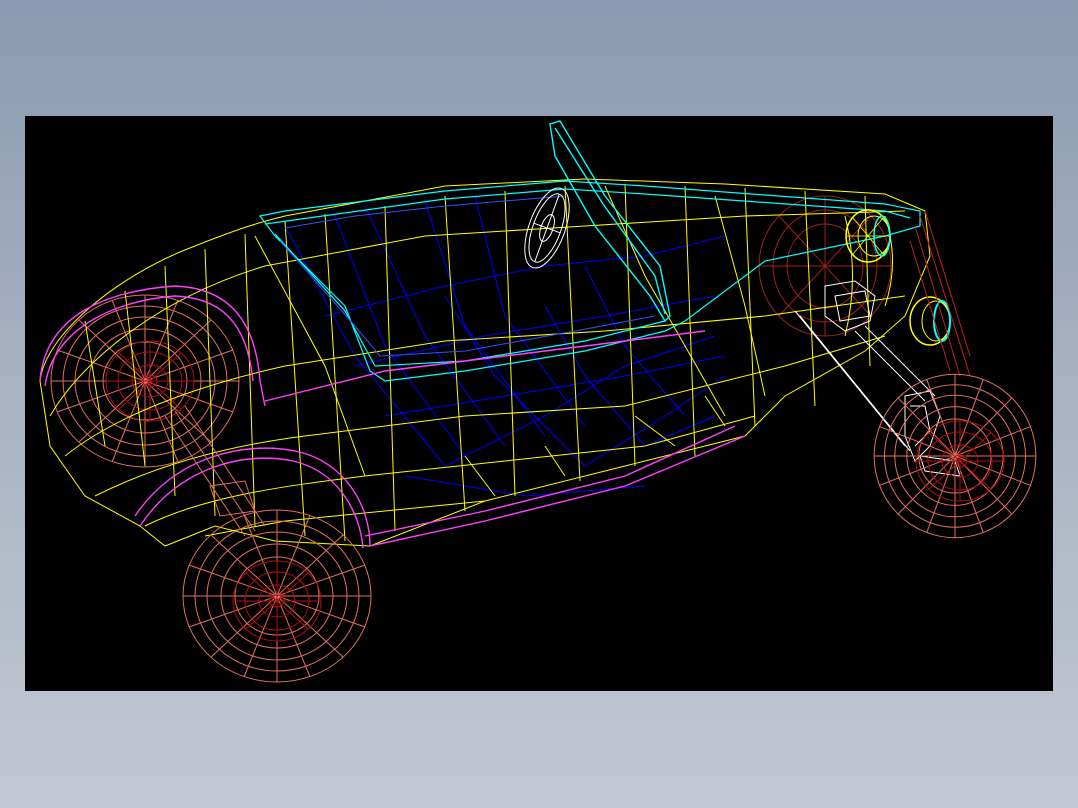  Describe the element at coordinates (868, 236) in the screenshot. I see `headlight-upper` at that location.